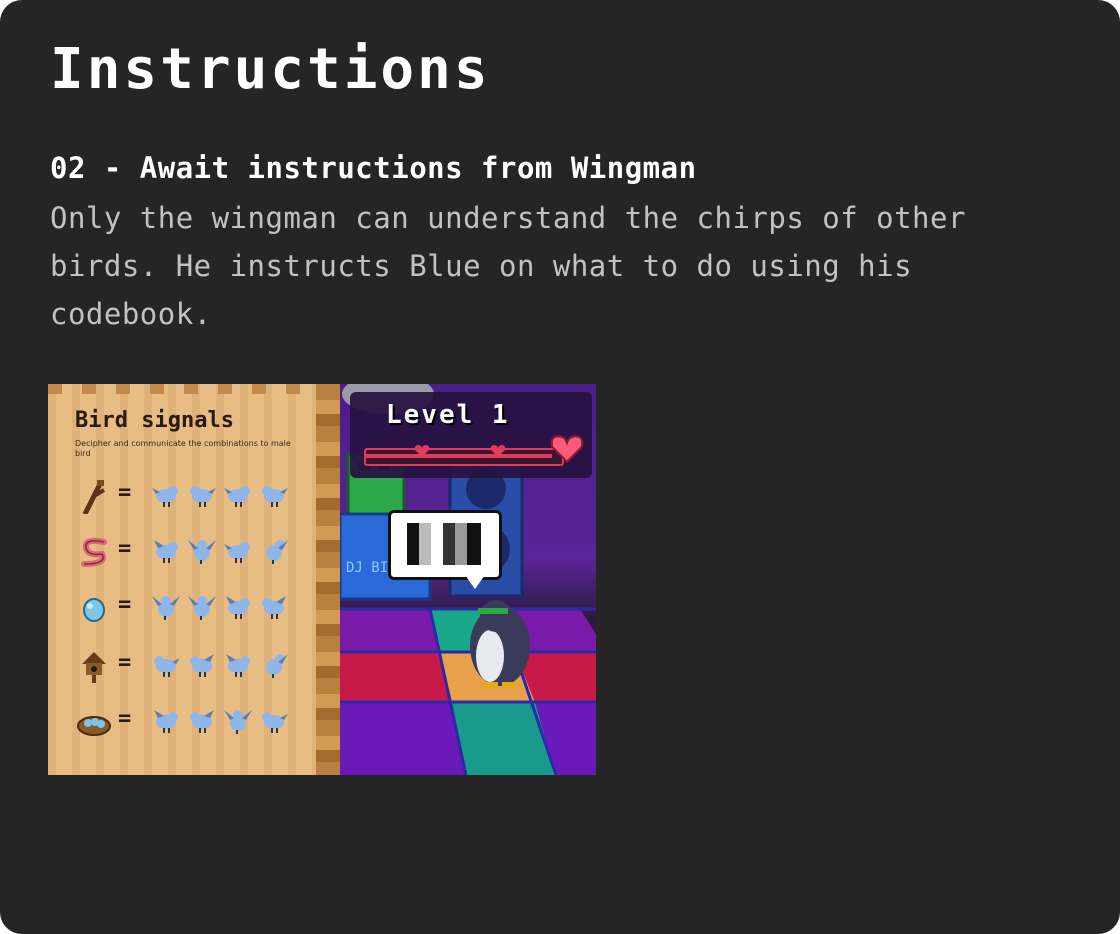 The width and height of the screenshot is (1120, 934). I want to click on speech-bubble, so click(445, 549).